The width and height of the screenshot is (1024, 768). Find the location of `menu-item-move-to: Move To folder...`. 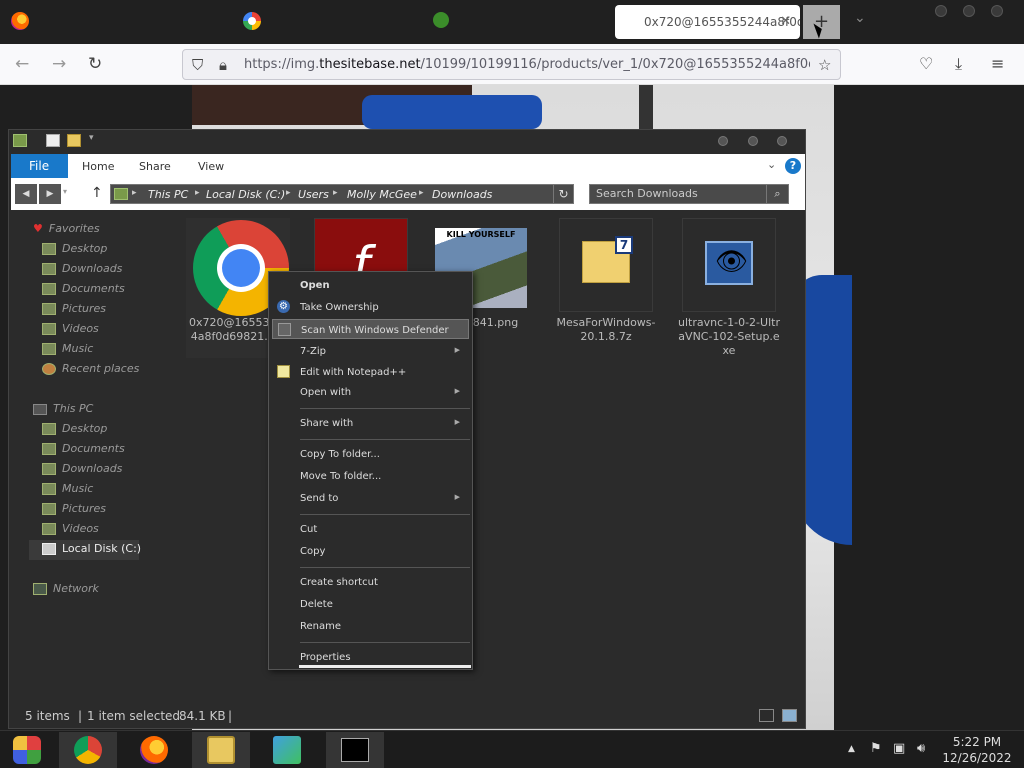

menu-item-move-to: Move To folder... is located at coordinates (370, 476).